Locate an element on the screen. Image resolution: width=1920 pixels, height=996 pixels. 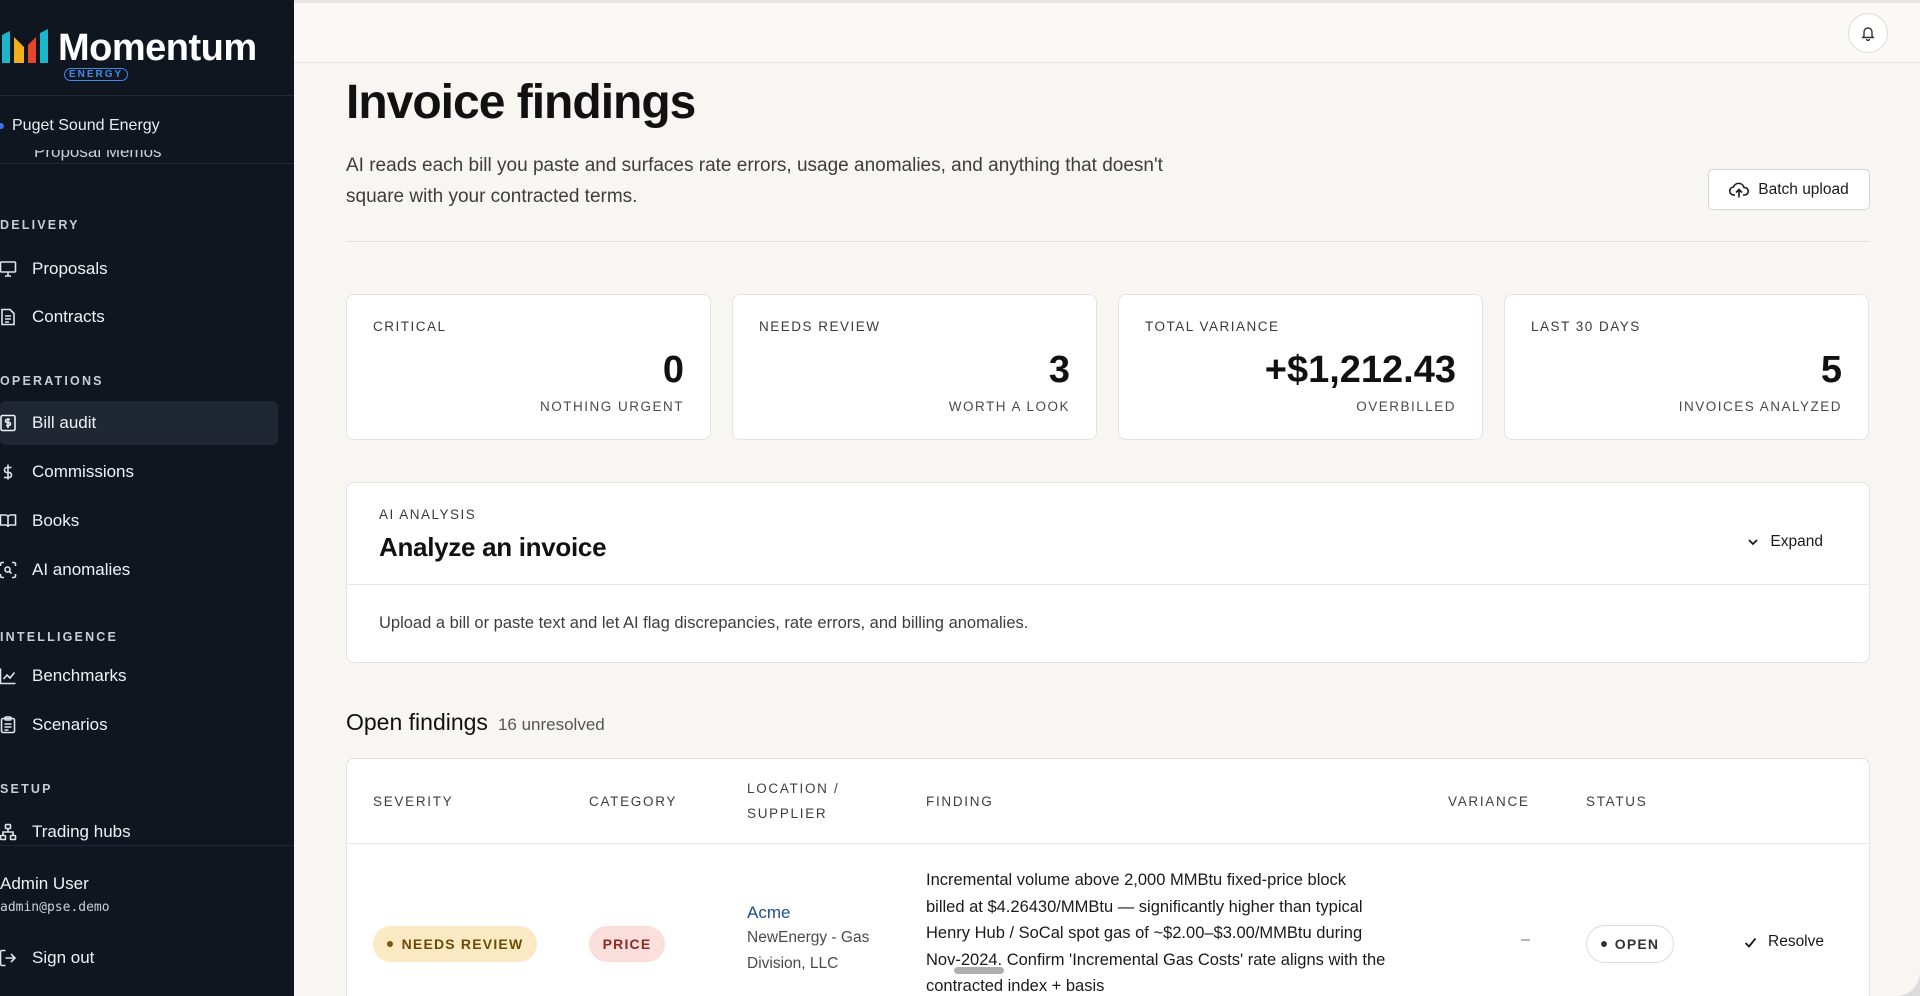
stat-sub: OVERBILLED is located at coordinates (1406, 406).